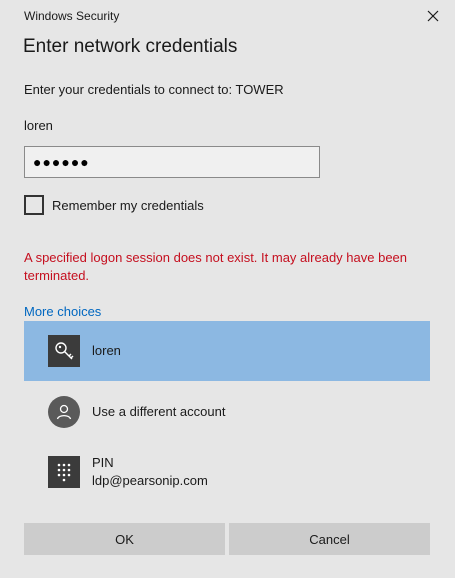  Describe the element at coordinates (106, 350) in the screenshot. I see `choice-label: loren` at that location.